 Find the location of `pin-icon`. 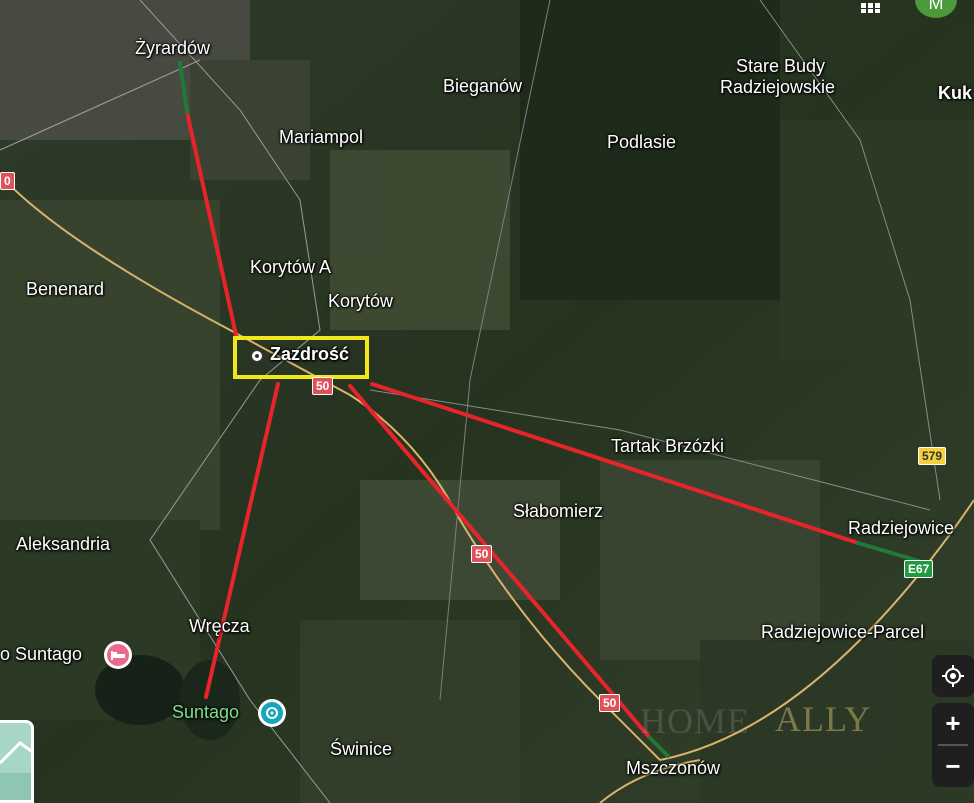

pin-icon is located at coordinates (257, 356).